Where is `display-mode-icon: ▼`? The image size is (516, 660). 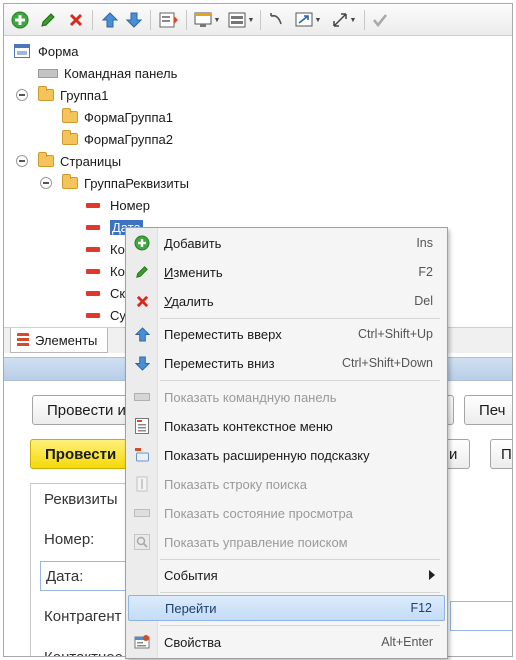 display-mode-icon: ▼ is located at coordinates (207, 20).